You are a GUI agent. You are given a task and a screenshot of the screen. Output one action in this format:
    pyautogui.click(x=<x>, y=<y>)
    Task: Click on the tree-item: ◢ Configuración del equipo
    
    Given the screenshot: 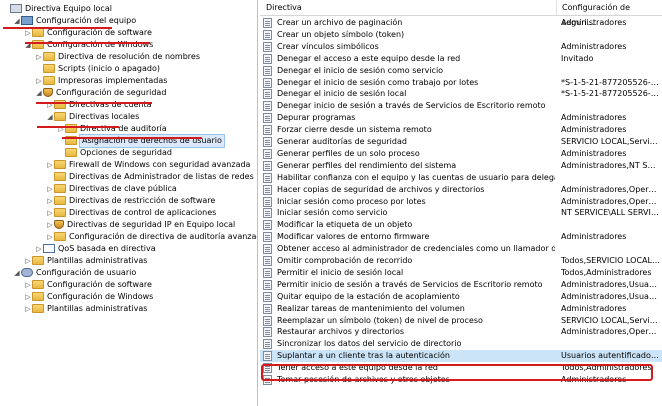 What is the action you would take?
    pyautogui.click(x=74, y=21)
    